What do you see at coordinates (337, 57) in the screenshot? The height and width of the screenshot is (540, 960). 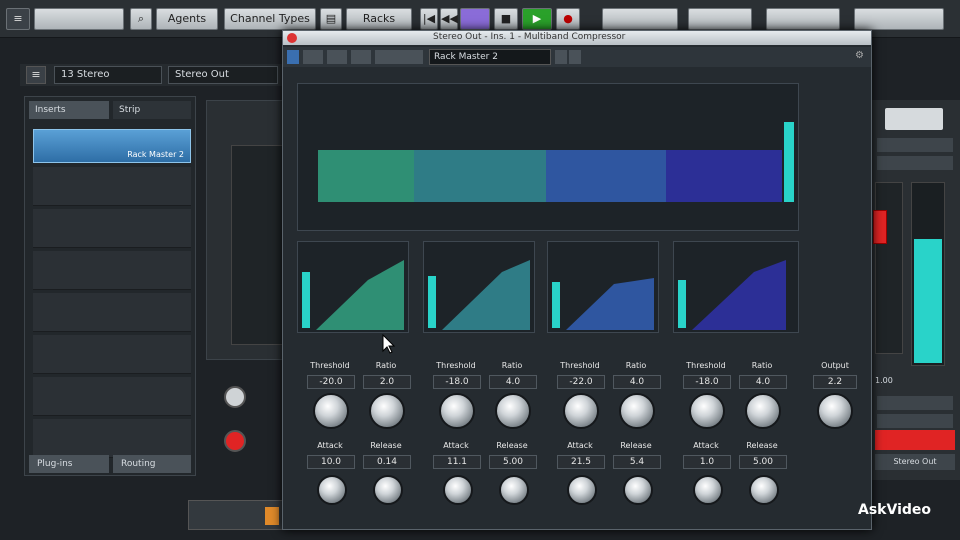 I see `plugin-read-button` at bounding box center [337, 57].